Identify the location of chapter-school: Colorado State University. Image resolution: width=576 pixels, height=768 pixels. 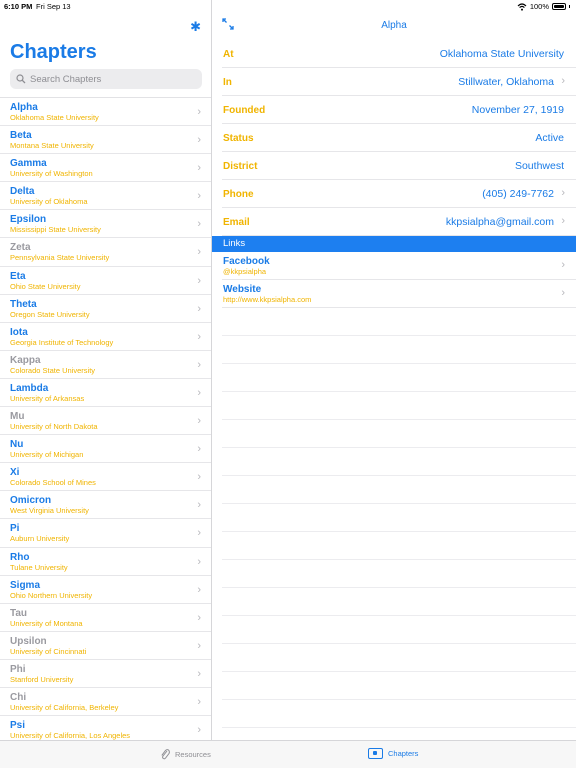
(53, 370).